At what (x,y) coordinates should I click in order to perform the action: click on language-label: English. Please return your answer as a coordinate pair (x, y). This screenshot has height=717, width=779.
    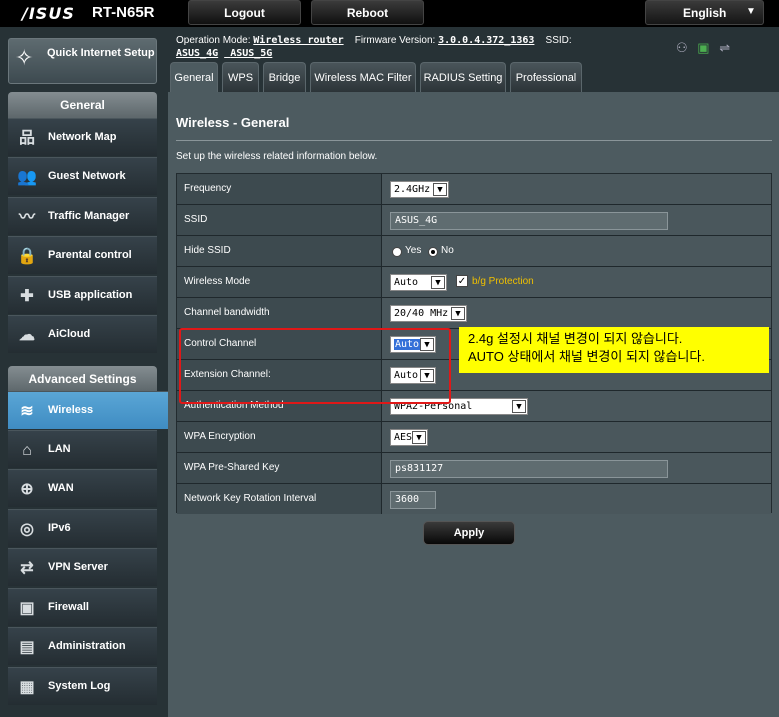
    Looking at the image, I should click on (705, 13).